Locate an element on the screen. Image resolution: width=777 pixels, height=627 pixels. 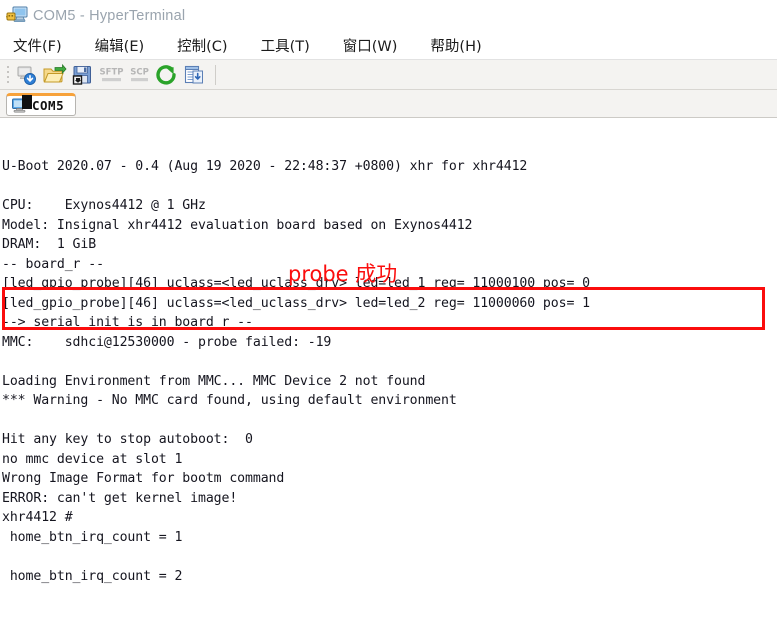
terminal-line: ERROR: can't get kernel image! is located at coordinates (120, 498).